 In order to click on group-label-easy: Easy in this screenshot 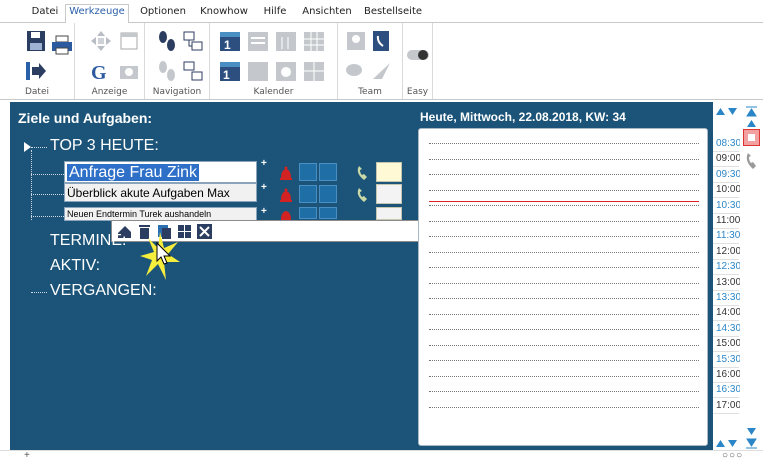, I will do `click(417, 92)`.